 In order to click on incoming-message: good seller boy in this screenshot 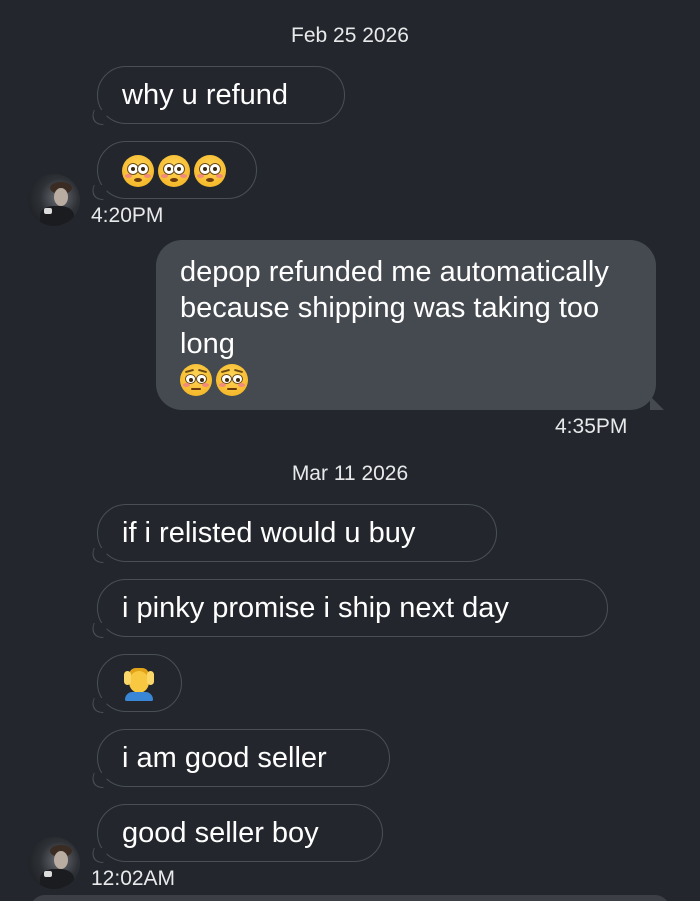, I will do `click(240, 833)`.